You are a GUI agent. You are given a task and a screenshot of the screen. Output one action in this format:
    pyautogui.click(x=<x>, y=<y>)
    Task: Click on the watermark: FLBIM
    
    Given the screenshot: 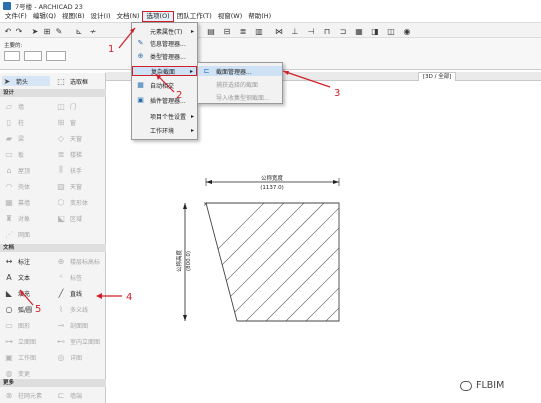 What is the action you would take?
    pyautogui.click(x=482, y=385)
    